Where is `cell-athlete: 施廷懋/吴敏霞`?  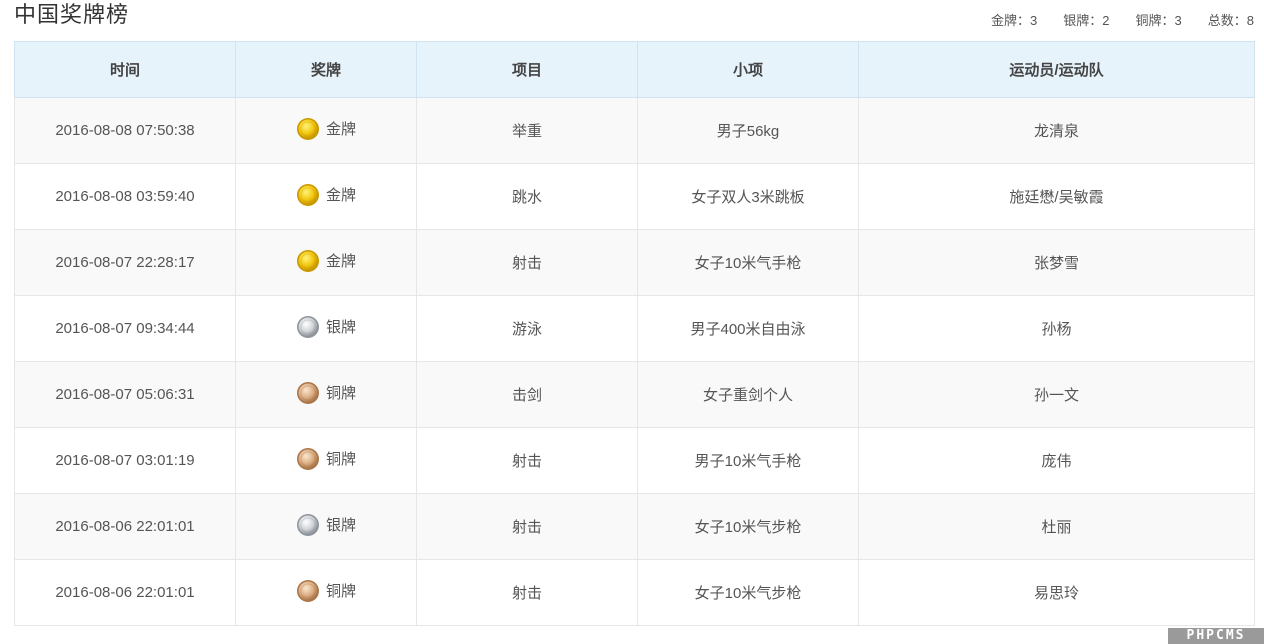
cell-athlete: 施廷懋/吴敏霞 is located at coordinates (1056, 196).